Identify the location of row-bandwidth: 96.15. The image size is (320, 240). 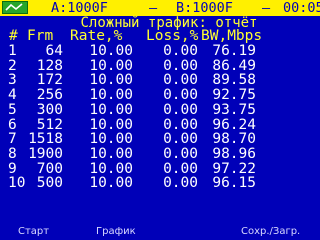
(234, 183).